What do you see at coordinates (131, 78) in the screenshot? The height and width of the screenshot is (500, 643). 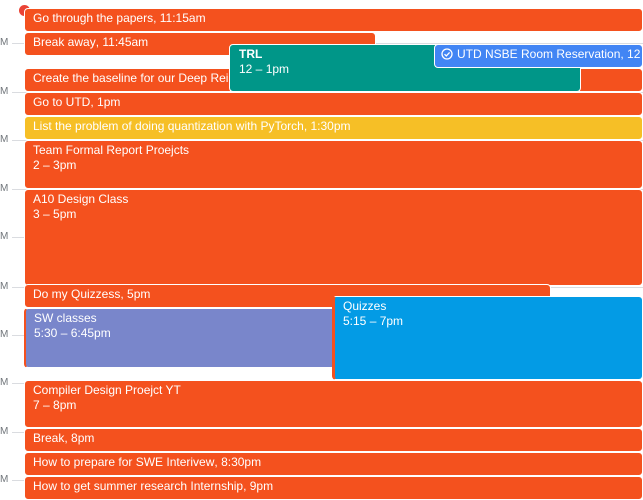 I see `event-title: Create the baseline for our Deep Rei` at bounding box center [131, 78].